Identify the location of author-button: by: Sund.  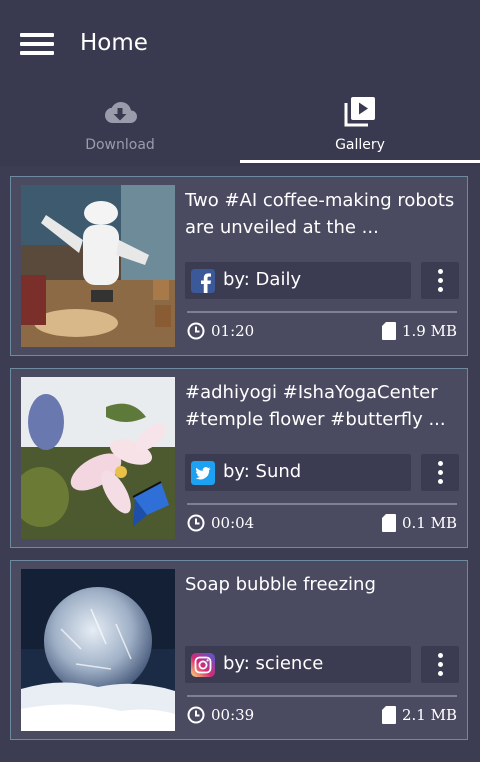
(298, 472).